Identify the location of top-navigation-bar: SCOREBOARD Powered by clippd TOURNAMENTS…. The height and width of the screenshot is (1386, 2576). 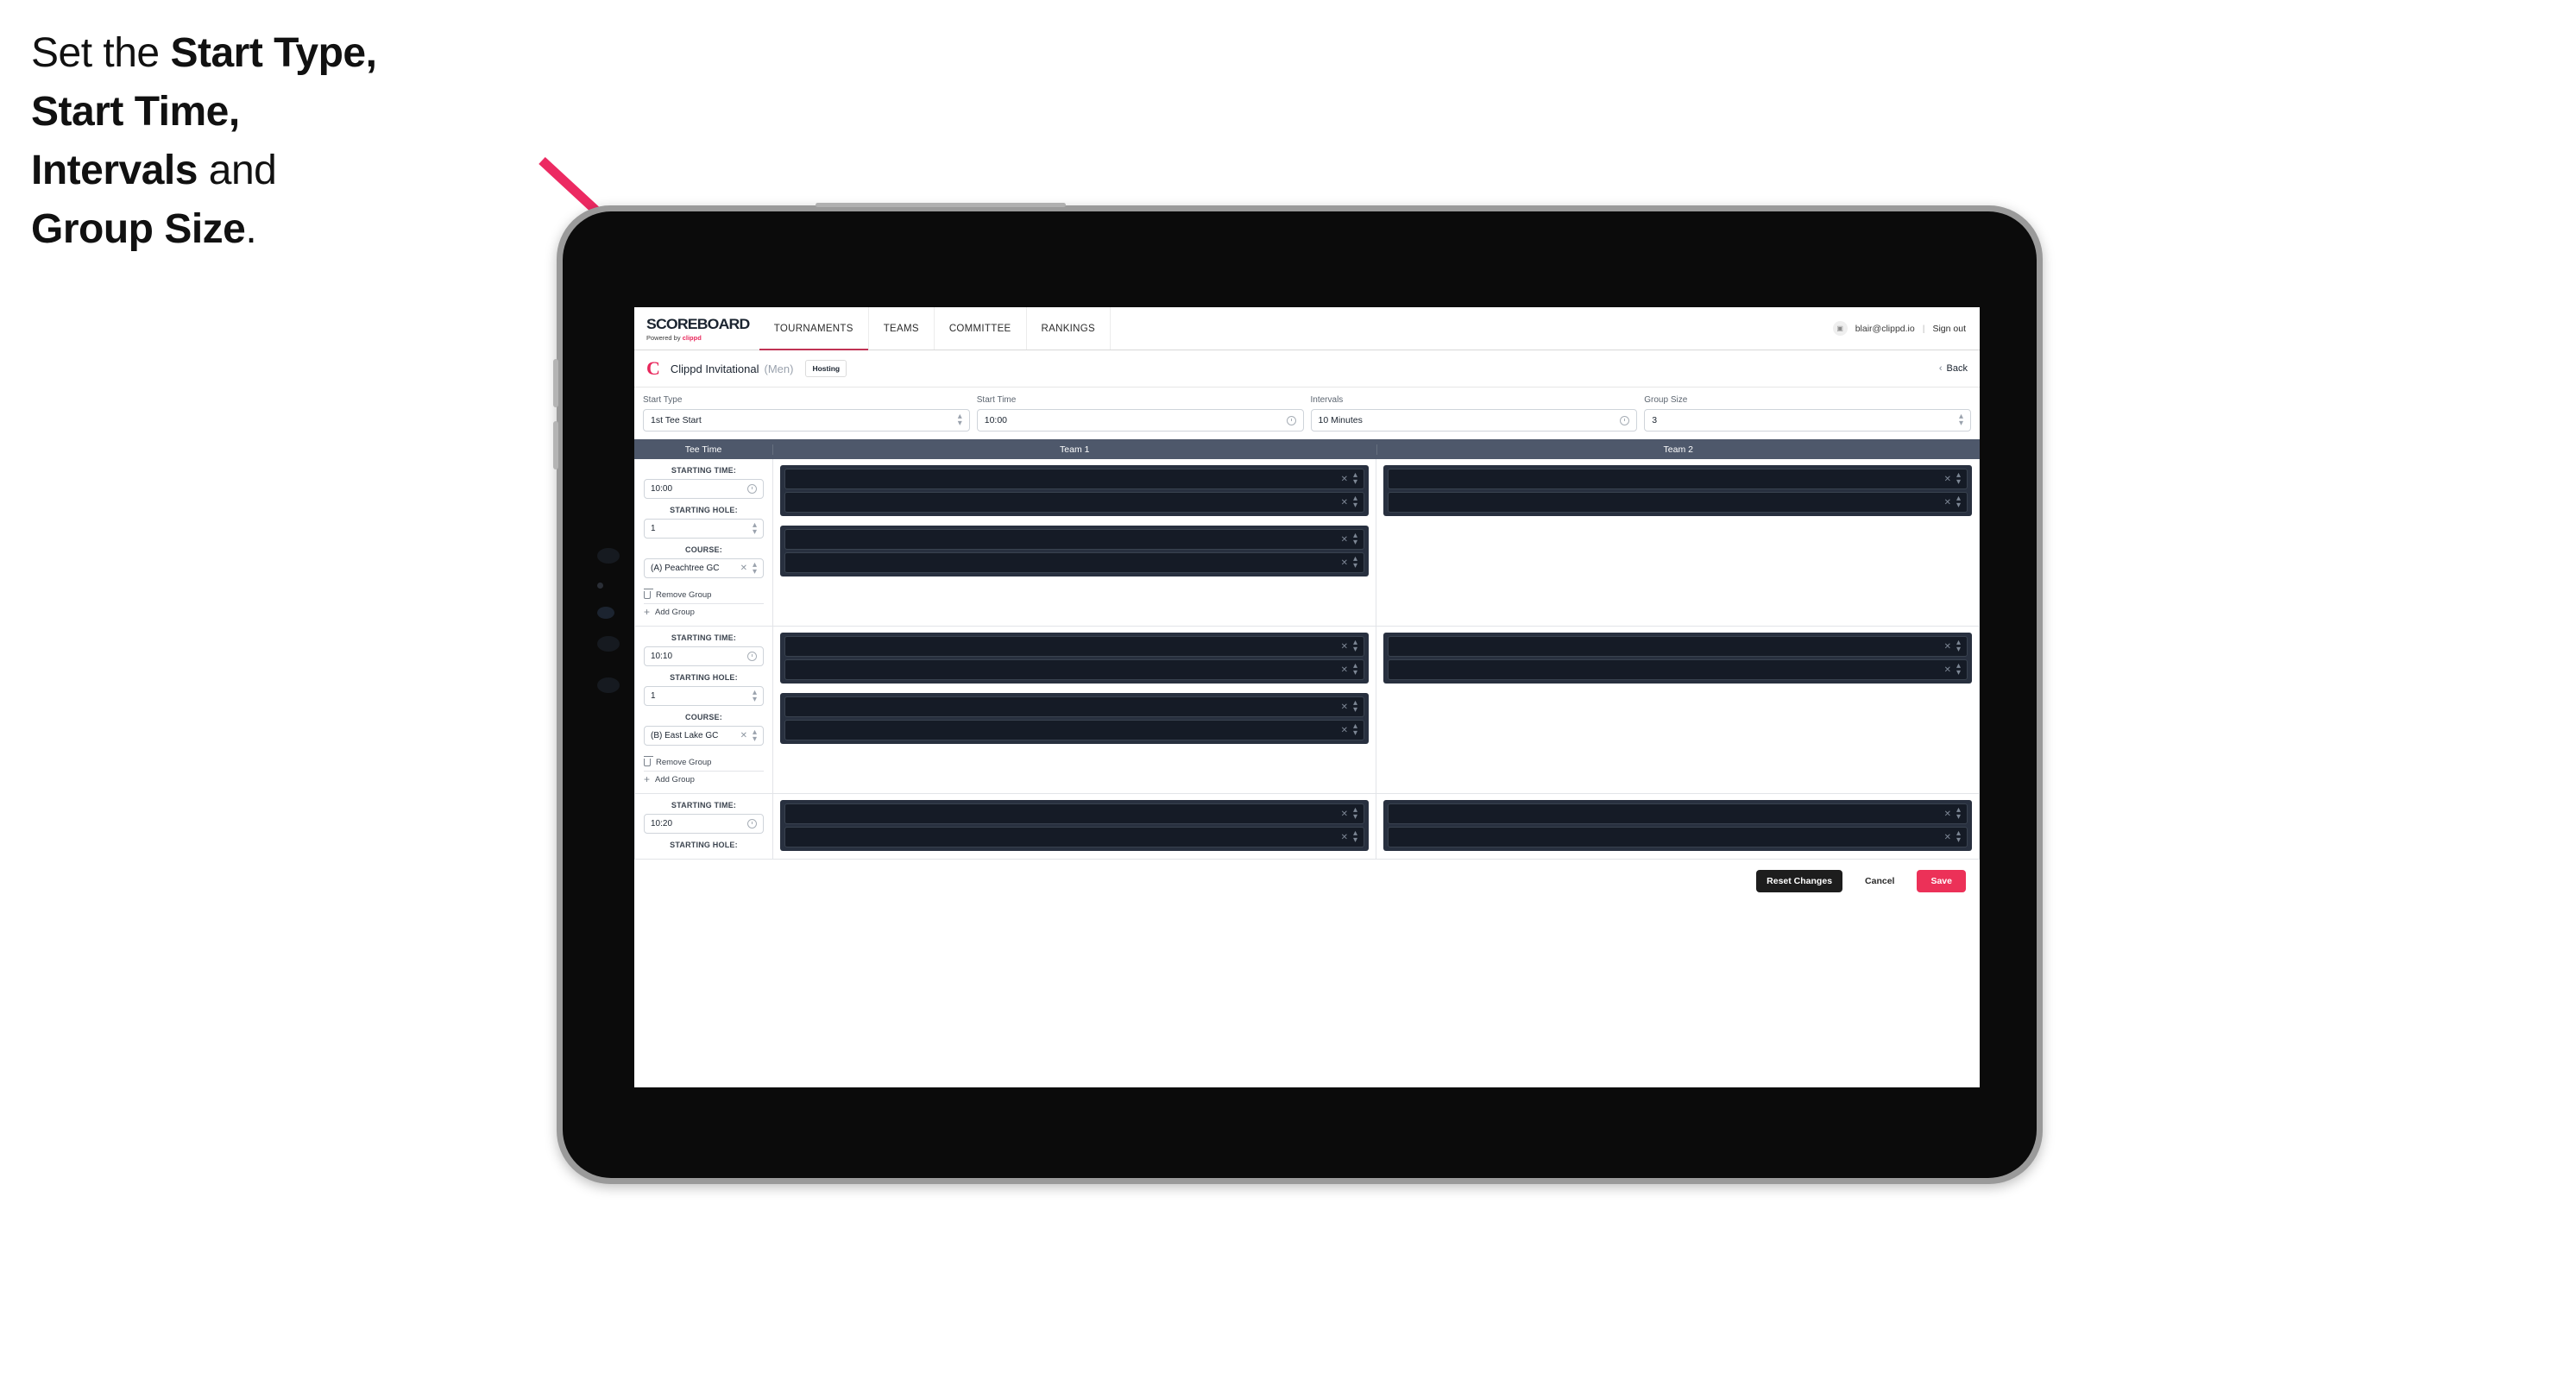
(1307, 328).